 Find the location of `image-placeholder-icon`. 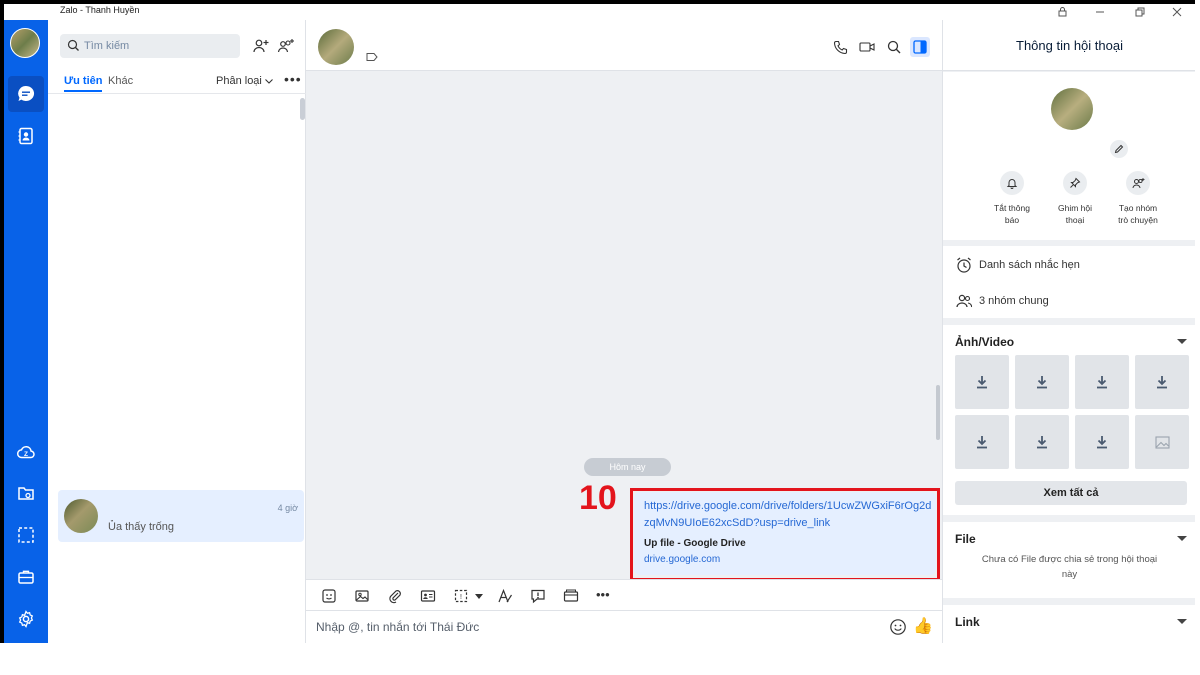

image-placeholder-icon is located at coordinates (1162, 442).